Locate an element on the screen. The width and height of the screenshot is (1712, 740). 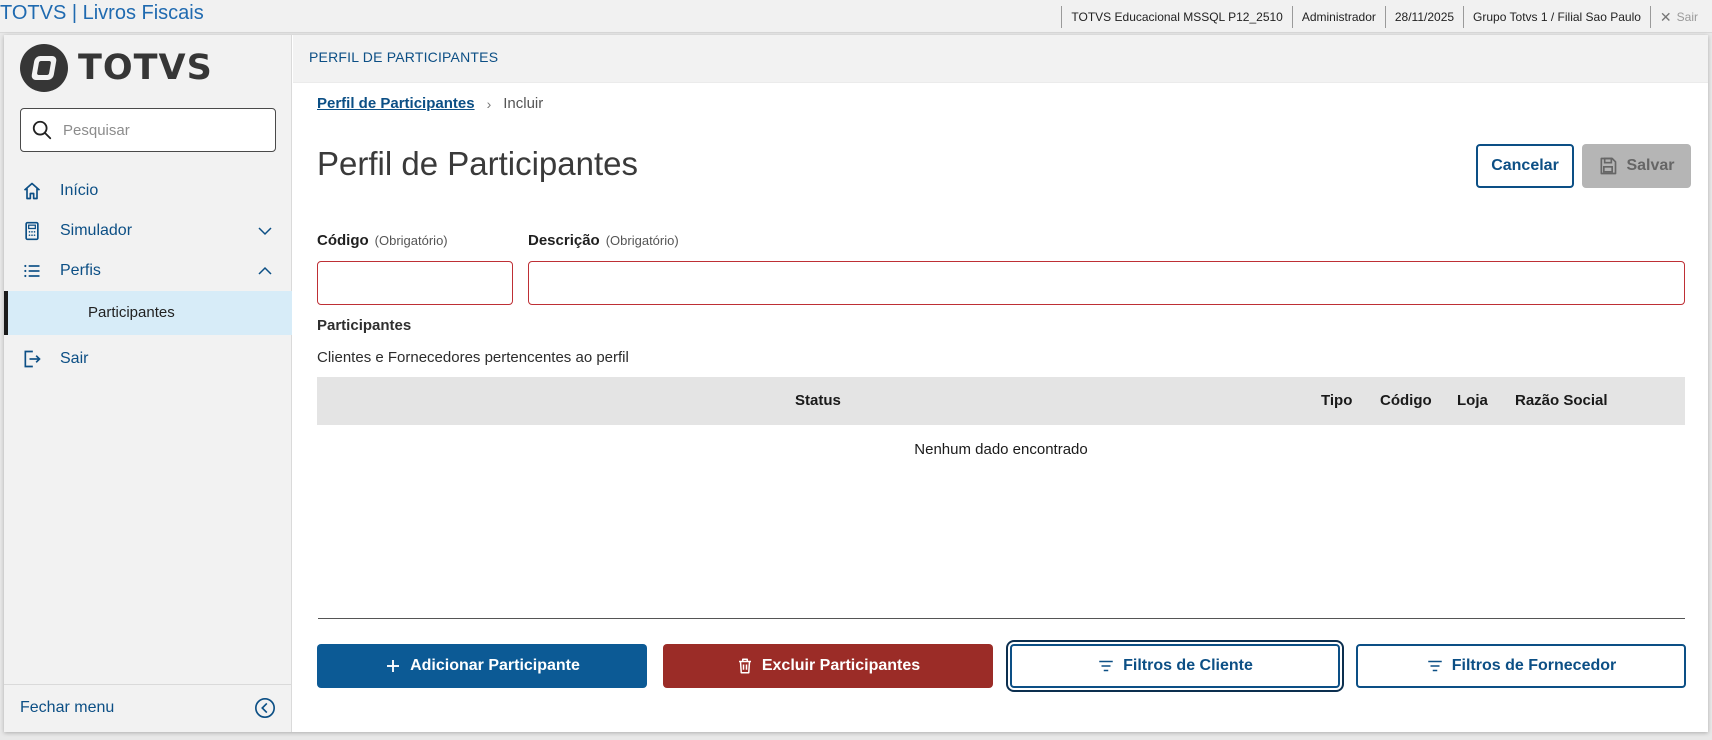
table-empty-message: Nenhum dado encontrado is located at coordinates (1001, 449).